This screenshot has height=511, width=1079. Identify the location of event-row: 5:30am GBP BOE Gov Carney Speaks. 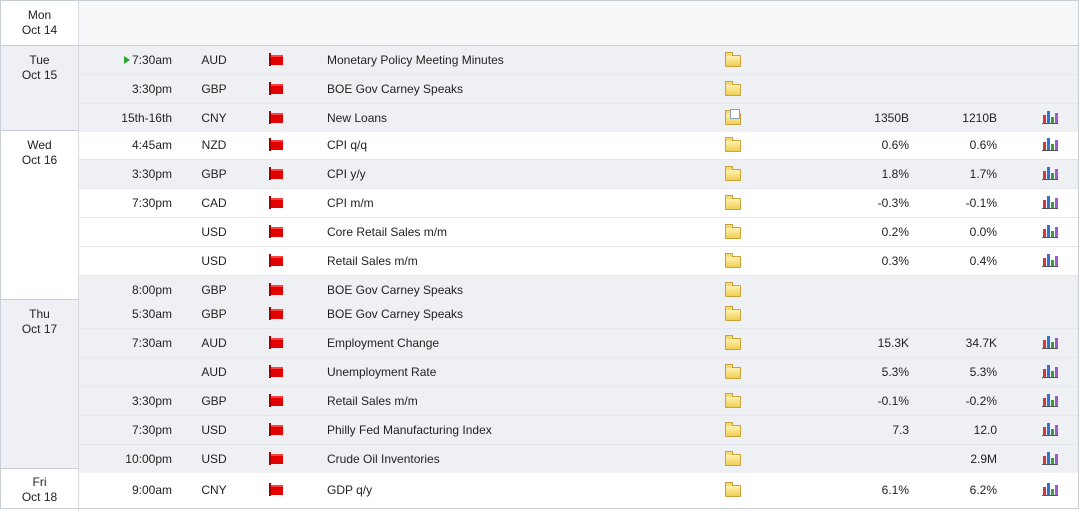
(578, 314).